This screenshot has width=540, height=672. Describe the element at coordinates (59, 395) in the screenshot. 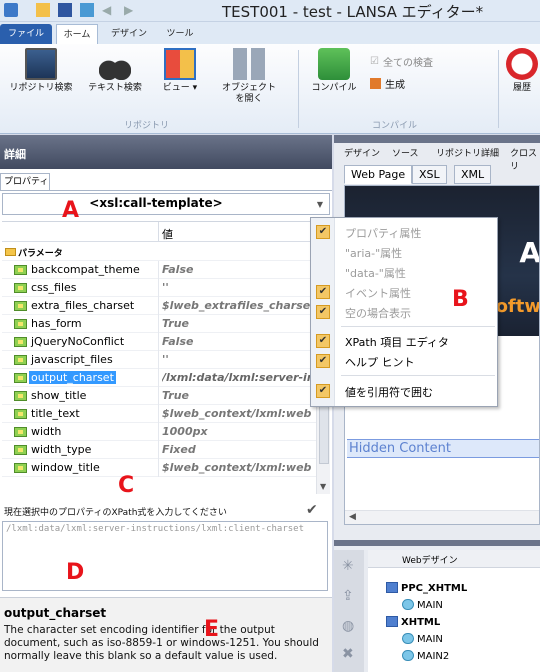

I see `property-name: show_title` at that location.